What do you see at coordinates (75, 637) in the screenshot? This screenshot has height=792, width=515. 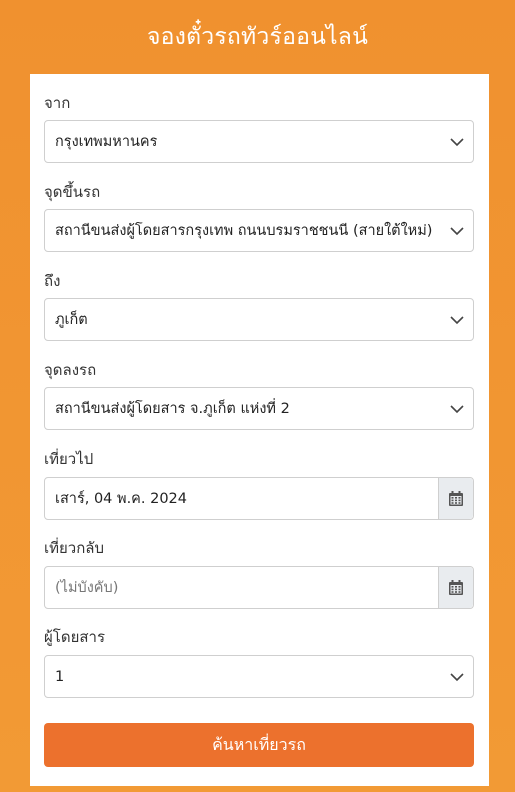 I see `passengers-label: ผู้โดยสาร` at bounding box center [75, 637].